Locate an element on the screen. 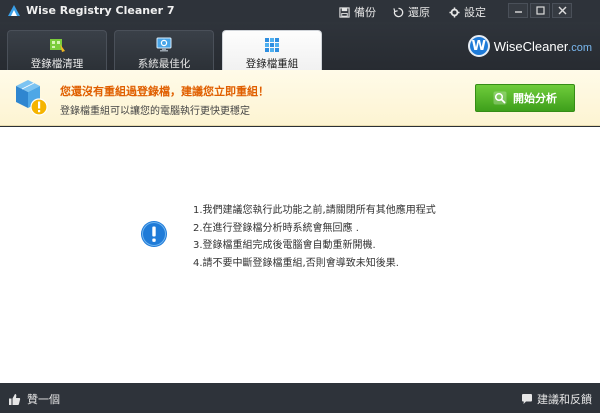 The height and width of the screenshot is (413, 600). tip-item: 1.我們建議您執行此功能之前,請關閉所有其他應用程式 is located at coordinates (314, 210).